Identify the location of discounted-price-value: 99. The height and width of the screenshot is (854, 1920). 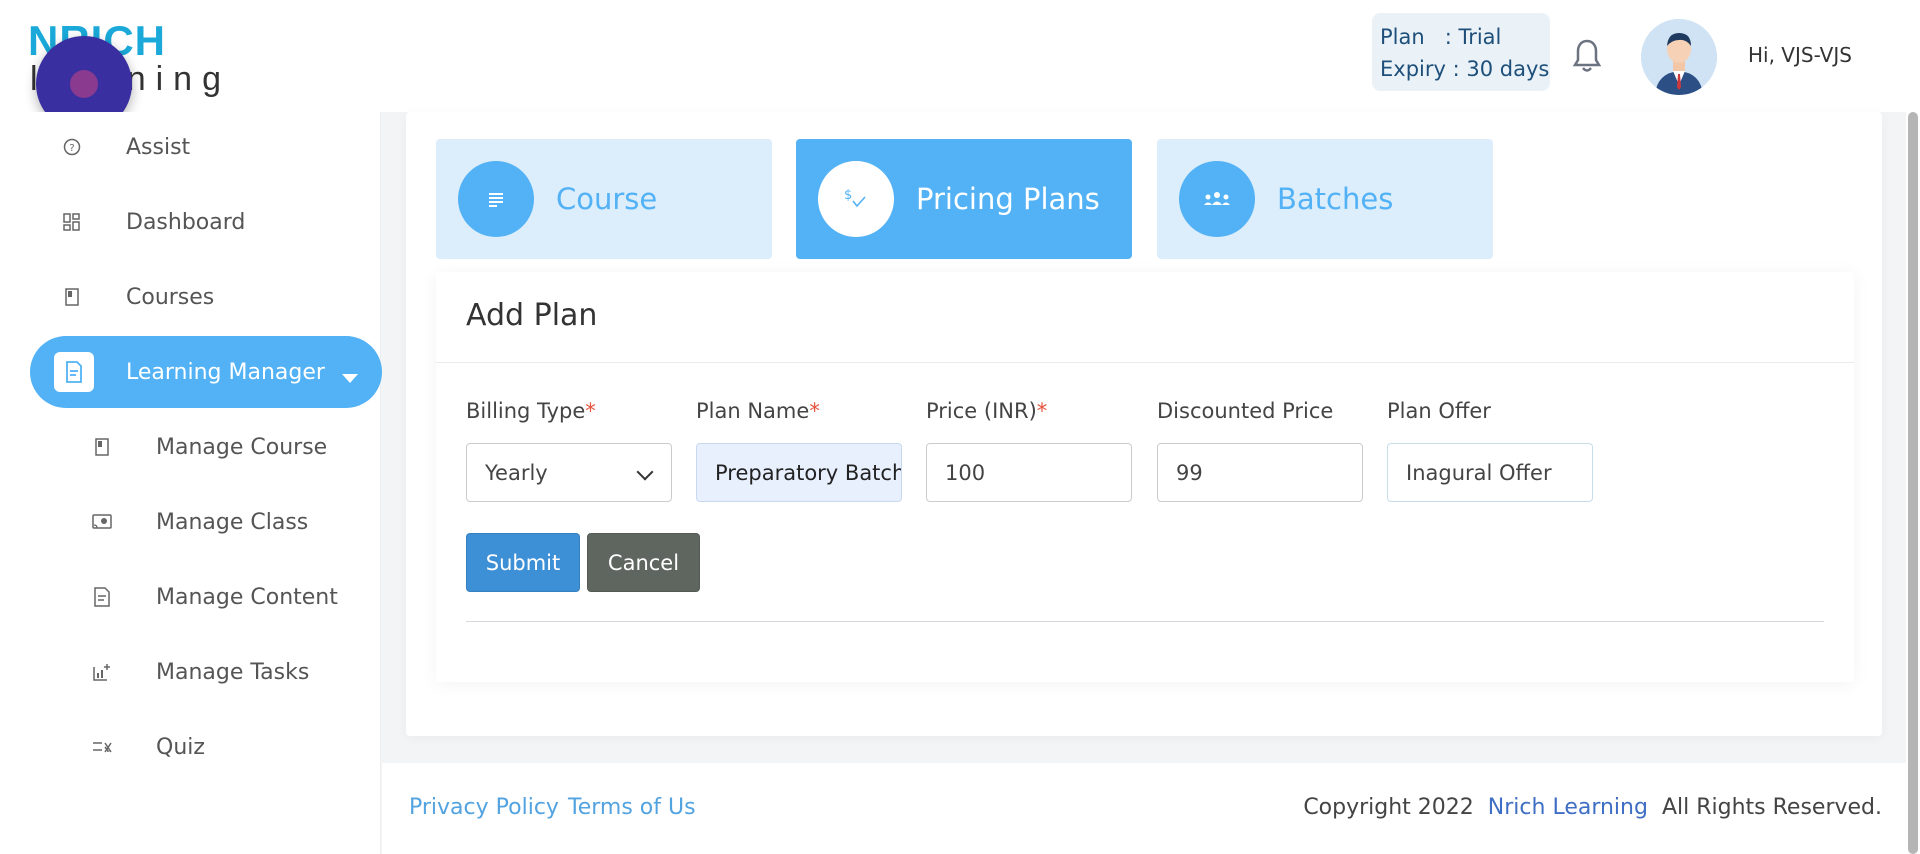
(1189, 472).